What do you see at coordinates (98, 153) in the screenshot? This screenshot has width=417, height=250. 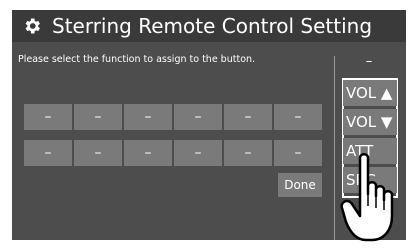 I see `assign-slot-2-2: –` at bounding box center [98, 153].